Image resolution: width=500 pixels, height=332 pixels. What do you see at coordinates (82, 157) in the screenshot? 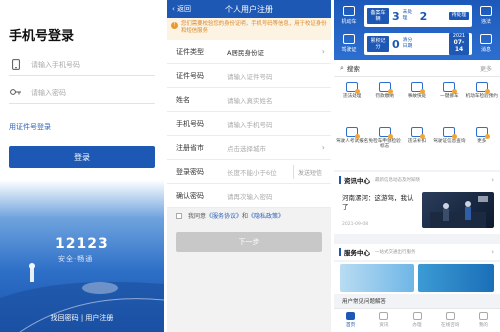
I see `login-button: 登录` at bounding box center [82, 157].